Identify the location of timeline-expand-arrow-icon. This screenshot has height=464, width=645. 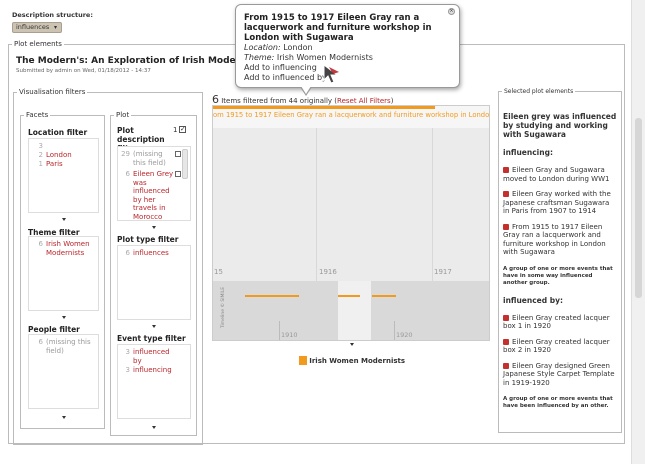
(352, 344).